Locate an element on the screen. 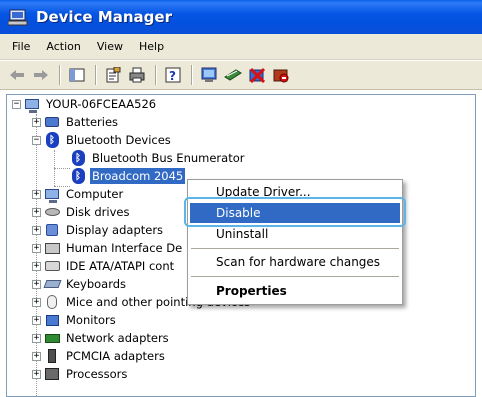  tree-item-display-adapters: Display adapters is located at coordinates (104, 230).